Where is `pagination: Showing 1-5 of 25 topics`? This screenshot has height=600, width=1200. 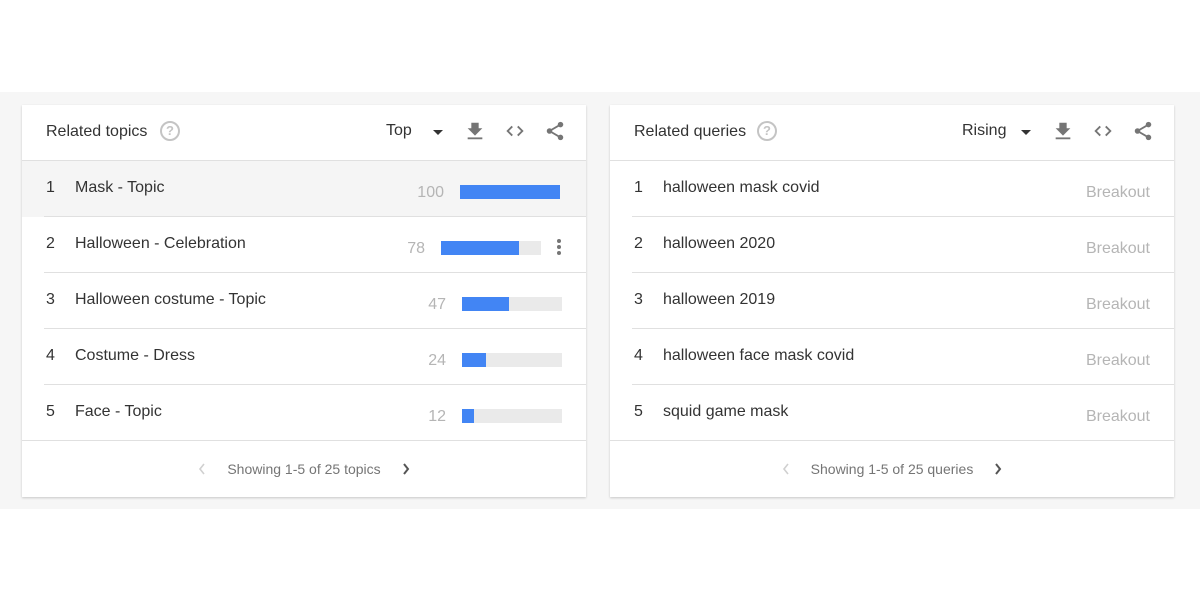
pagination: Showing 1-5 of 25 topics is located at coordinates (304, 469).